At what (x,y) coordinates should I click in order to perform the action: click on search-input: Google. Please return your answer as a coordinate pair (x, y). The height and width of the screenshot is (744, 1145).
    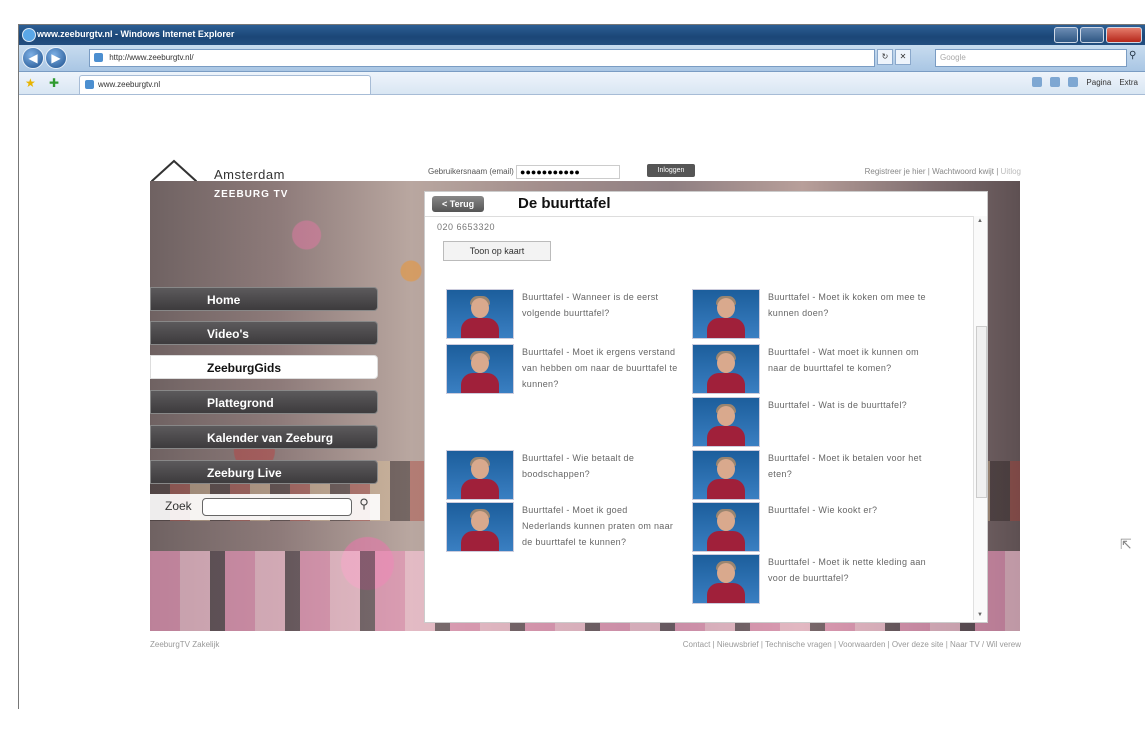
    Looking at the image, I should click on (1031, 58).